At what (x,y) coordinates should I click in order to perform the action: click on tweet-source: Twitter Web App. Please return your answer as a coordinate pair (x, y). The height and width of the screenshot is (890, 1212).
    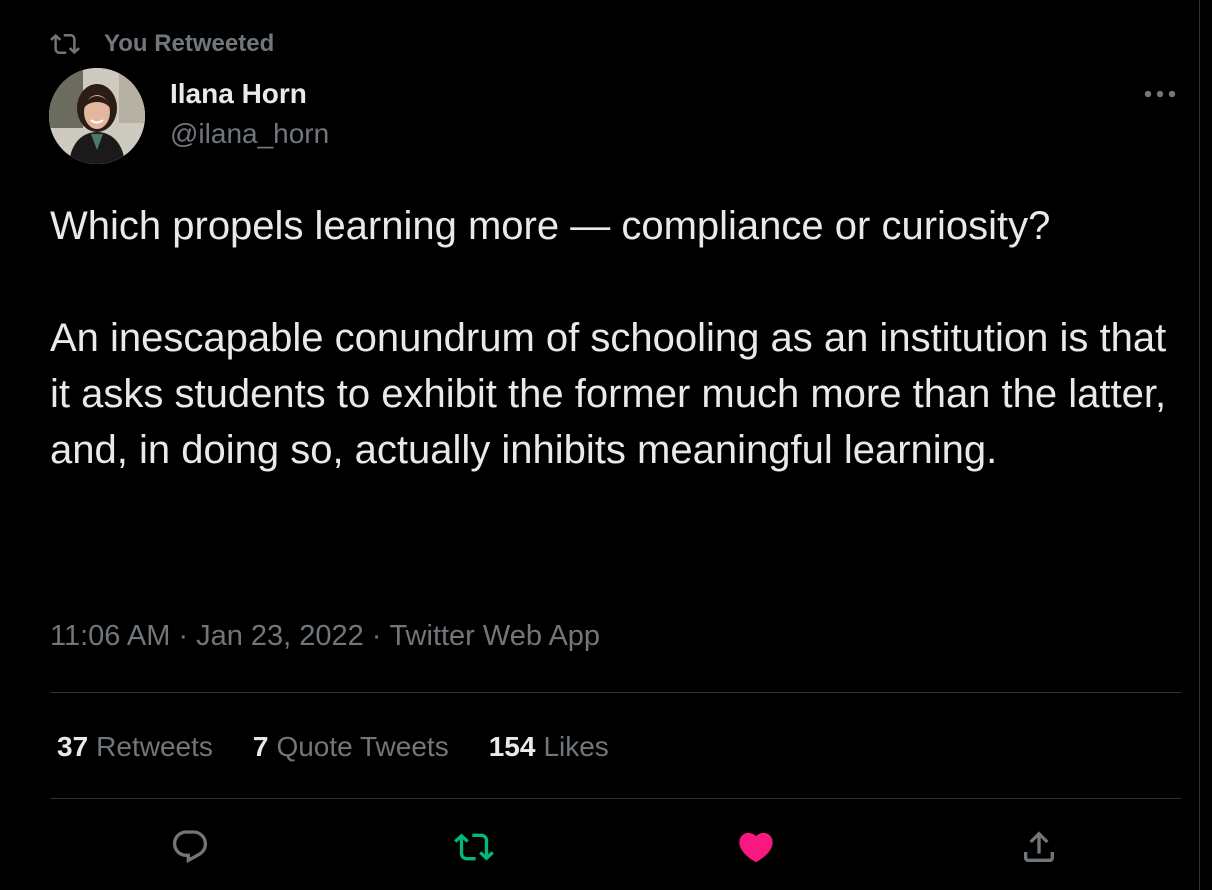
    Looking at the image, I should click on (494, 636).